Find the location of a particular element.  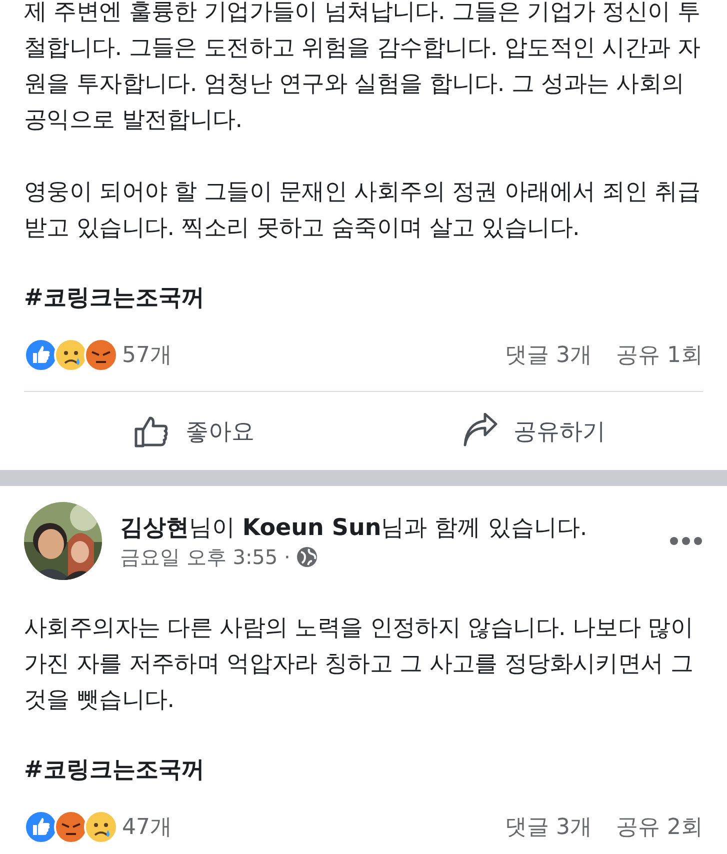

globe-icon is located at coordinates (307, 557).